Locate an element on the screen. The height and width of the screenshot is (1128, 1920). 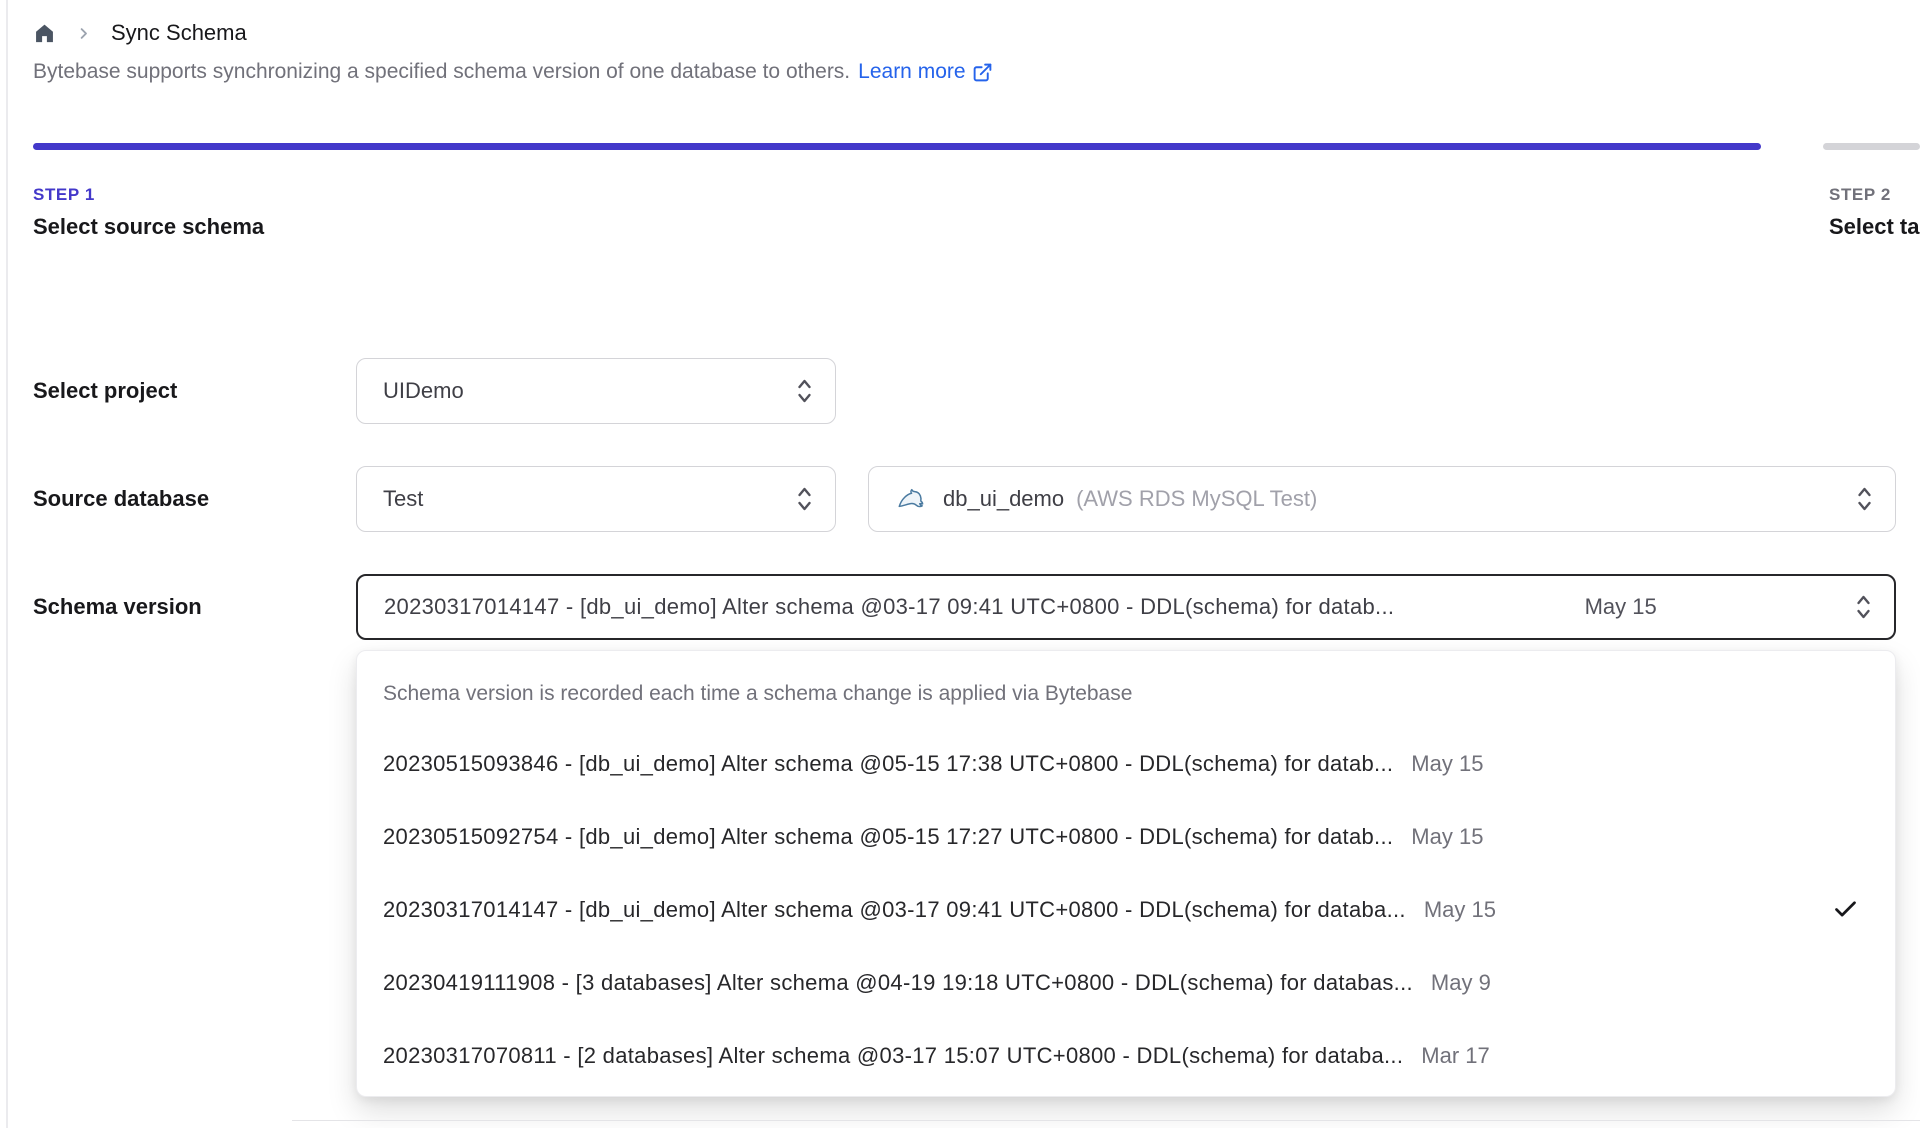
breadcrumb: Sync Schema is located at coordinates (140, 33).